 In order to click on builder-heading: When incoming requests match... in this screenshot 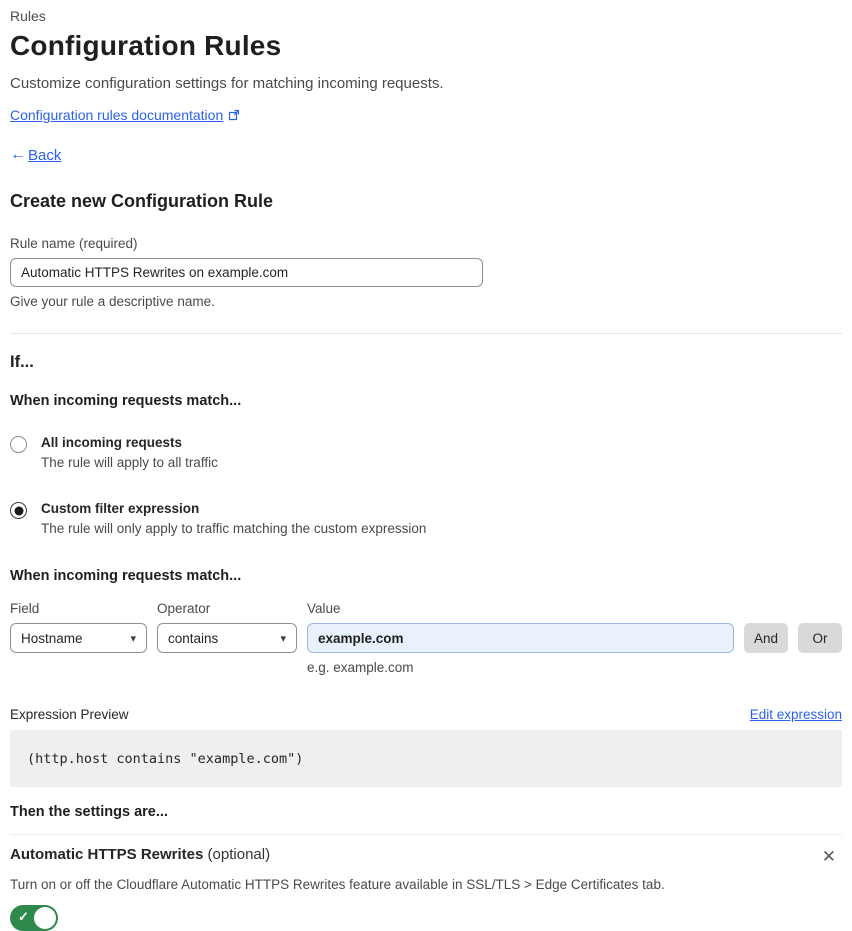, I will do `click(126, 576)`.